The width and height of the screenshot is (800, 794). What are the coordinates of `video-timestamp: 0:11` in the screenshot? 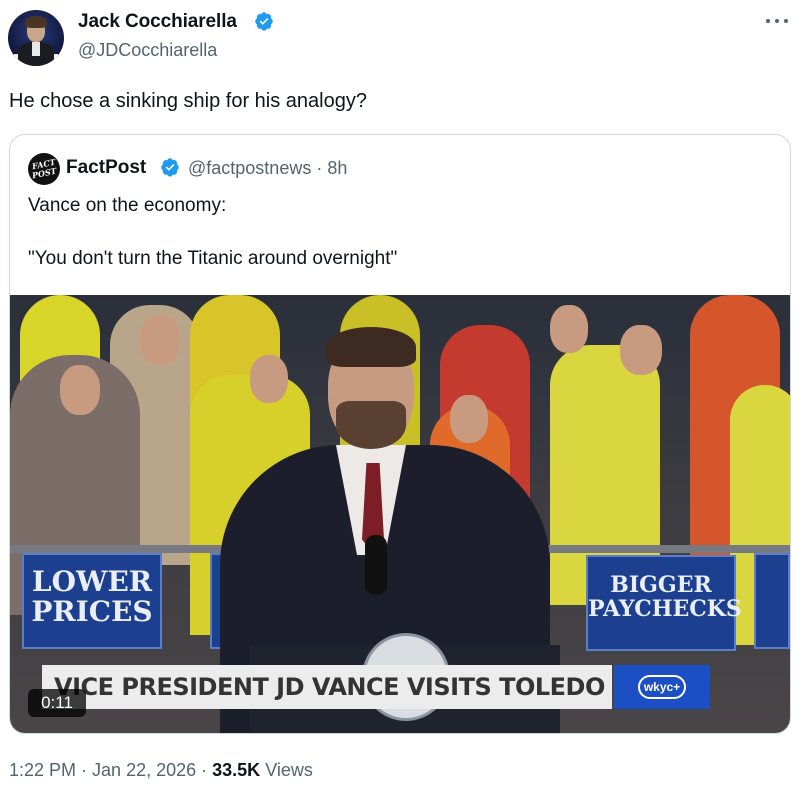 It's located at (57, 703).